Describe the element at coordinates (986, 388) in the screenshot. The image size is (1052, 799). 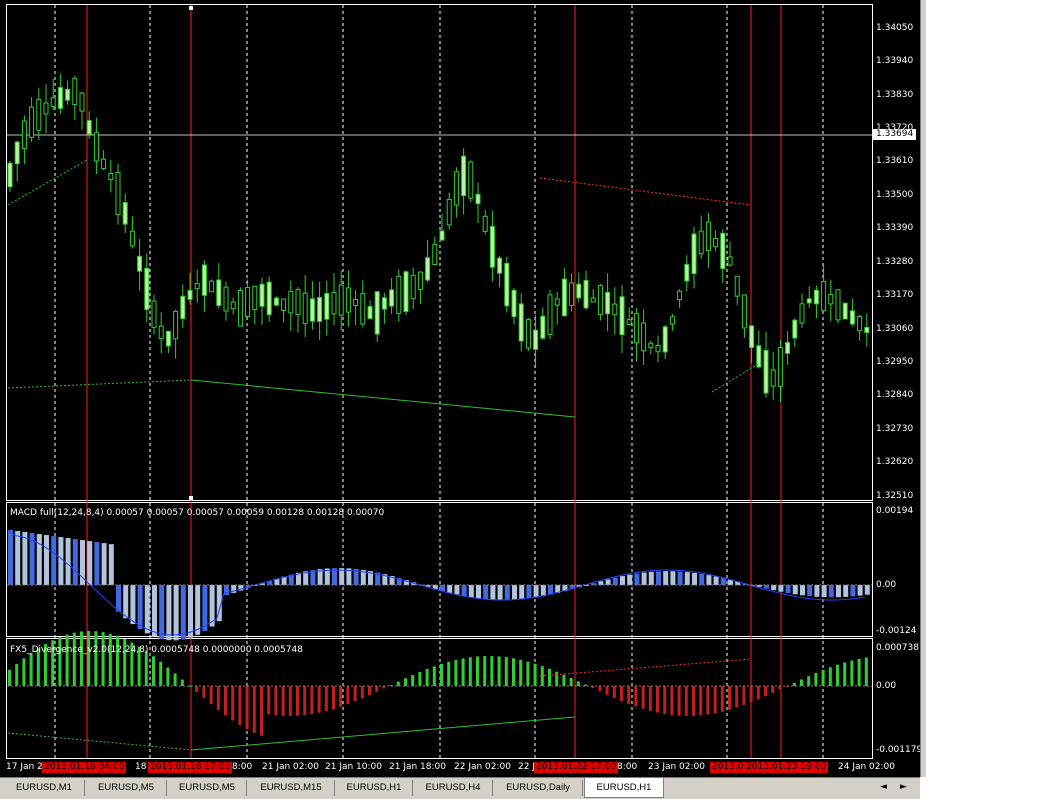
I see `side-panel` at that location.